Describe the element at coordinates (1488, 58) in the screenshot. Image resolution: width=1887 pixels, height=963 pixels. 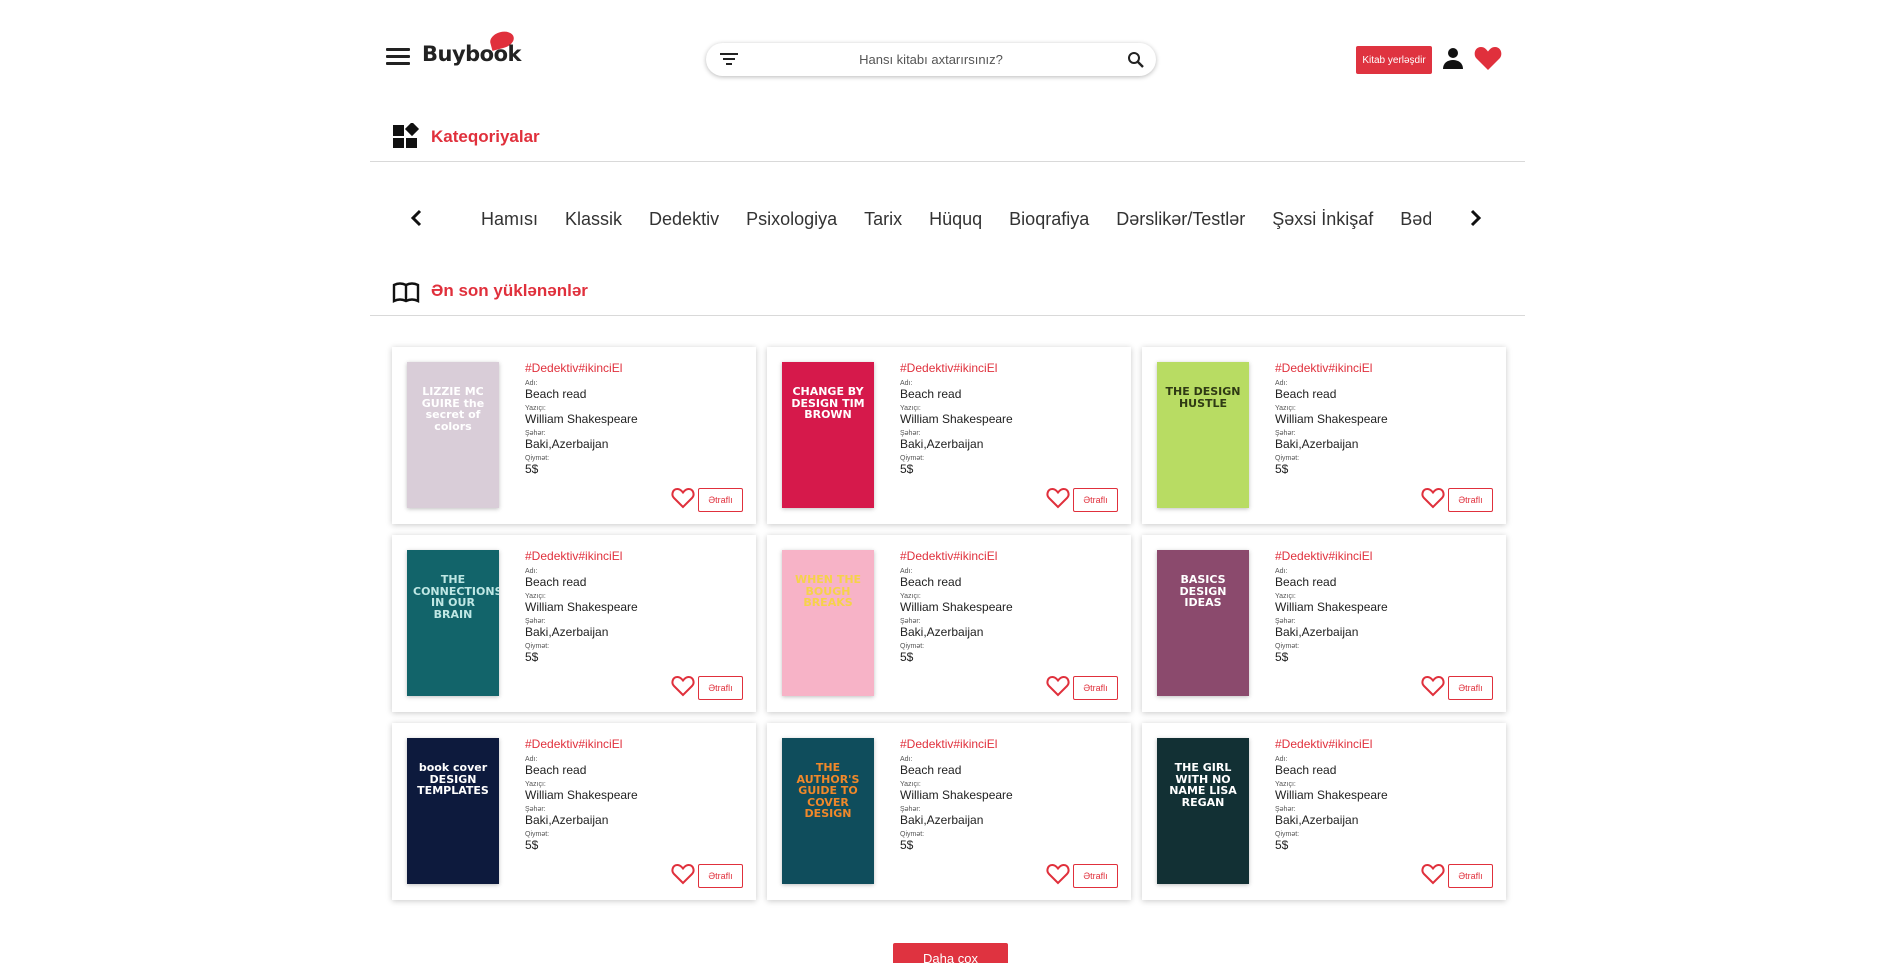
I see `favorites-heart-icon` at that location.